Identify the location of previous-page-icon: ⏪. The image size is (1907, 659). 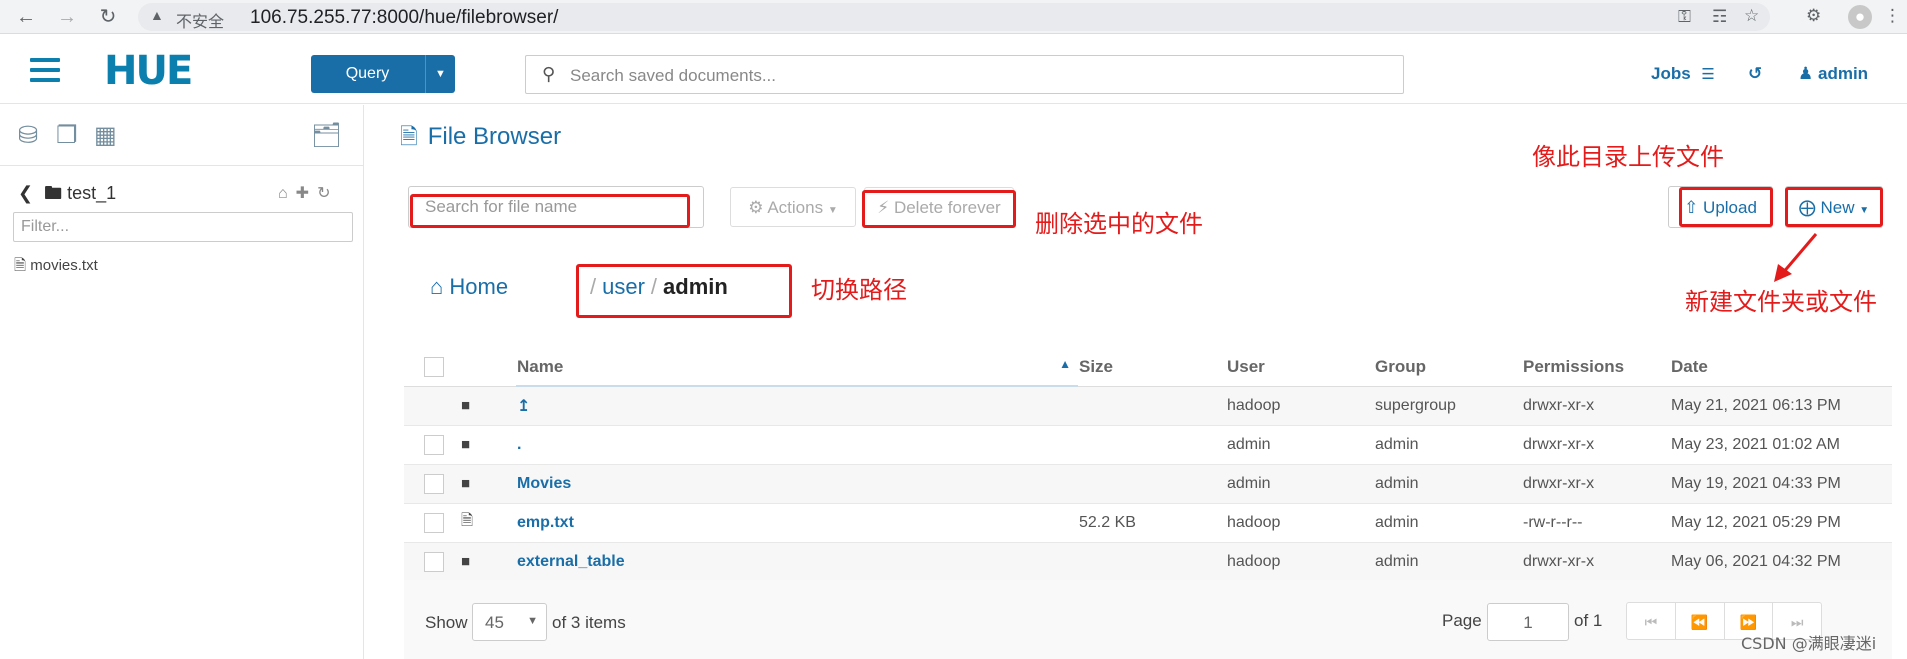
(1700, 621).